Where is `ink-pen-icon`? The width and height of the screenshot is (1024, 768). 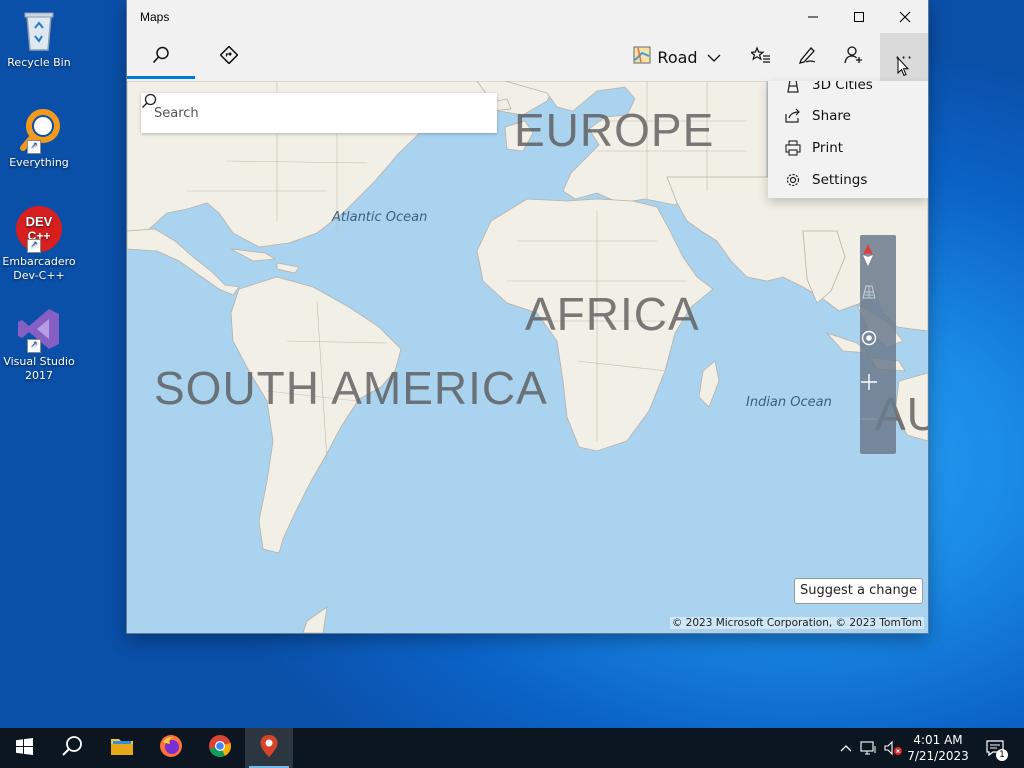 ink-pen-icon is located at coordinates (807, 57).